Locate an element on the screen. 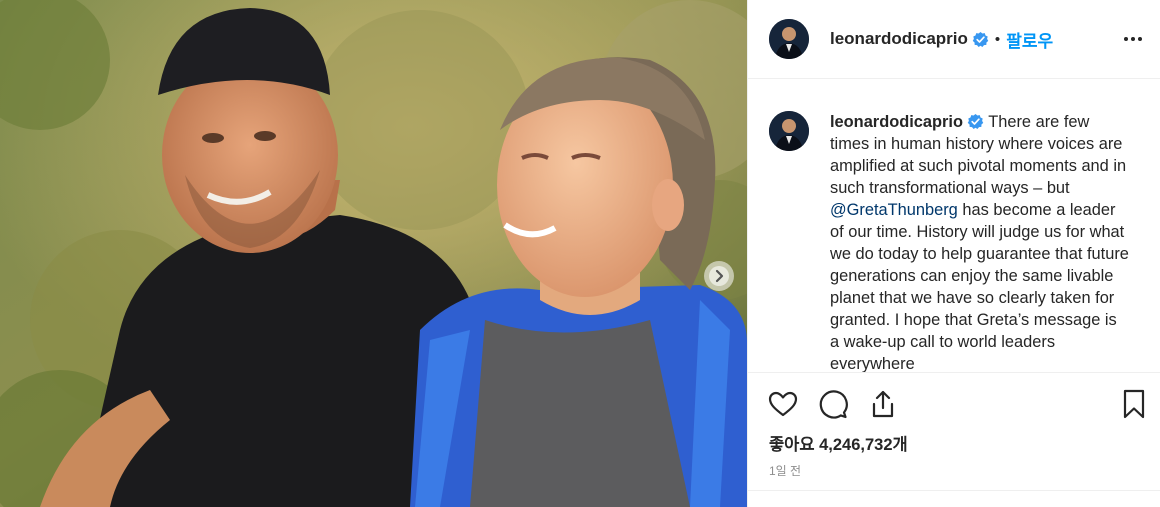 This screenshot has height=507, width=1160. share-icon is located at coordinates (883, 404).